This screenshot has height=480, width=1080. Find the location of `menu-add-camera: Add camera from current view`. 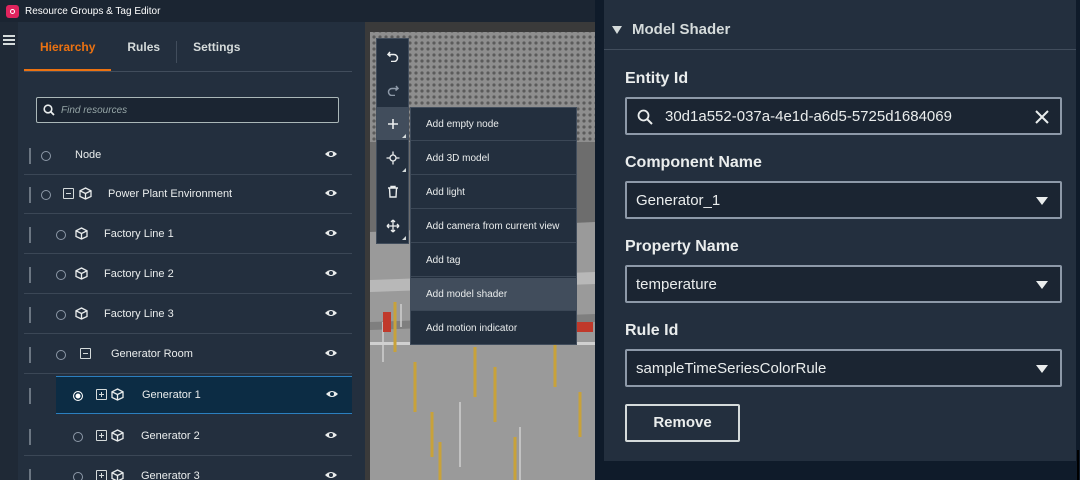

menu-add-camera: Add camera from current view is located at coordinates (493, 226).